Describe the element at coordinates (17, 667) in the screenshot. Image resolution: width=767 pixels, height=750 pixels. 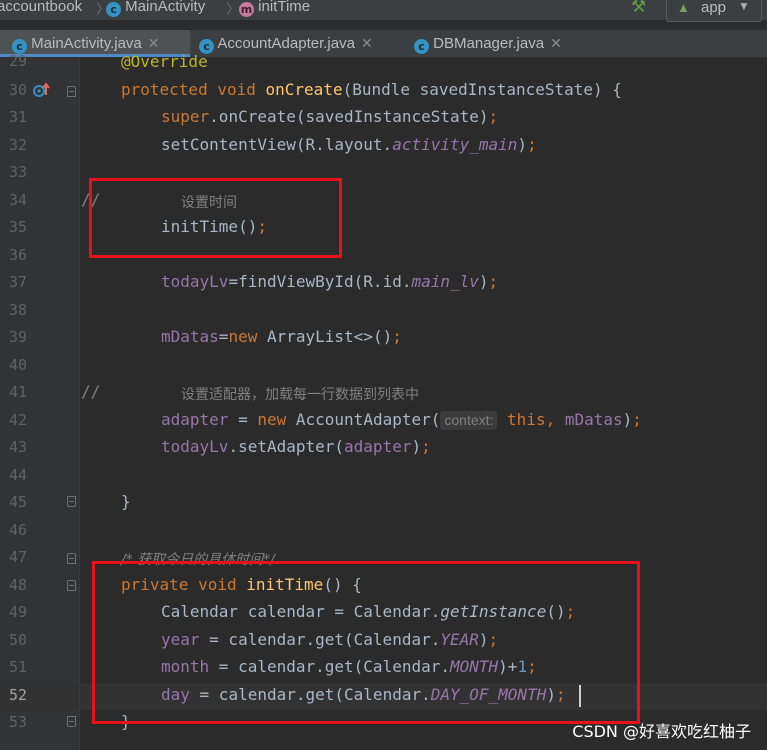
I see `line-number: 51` at that location.